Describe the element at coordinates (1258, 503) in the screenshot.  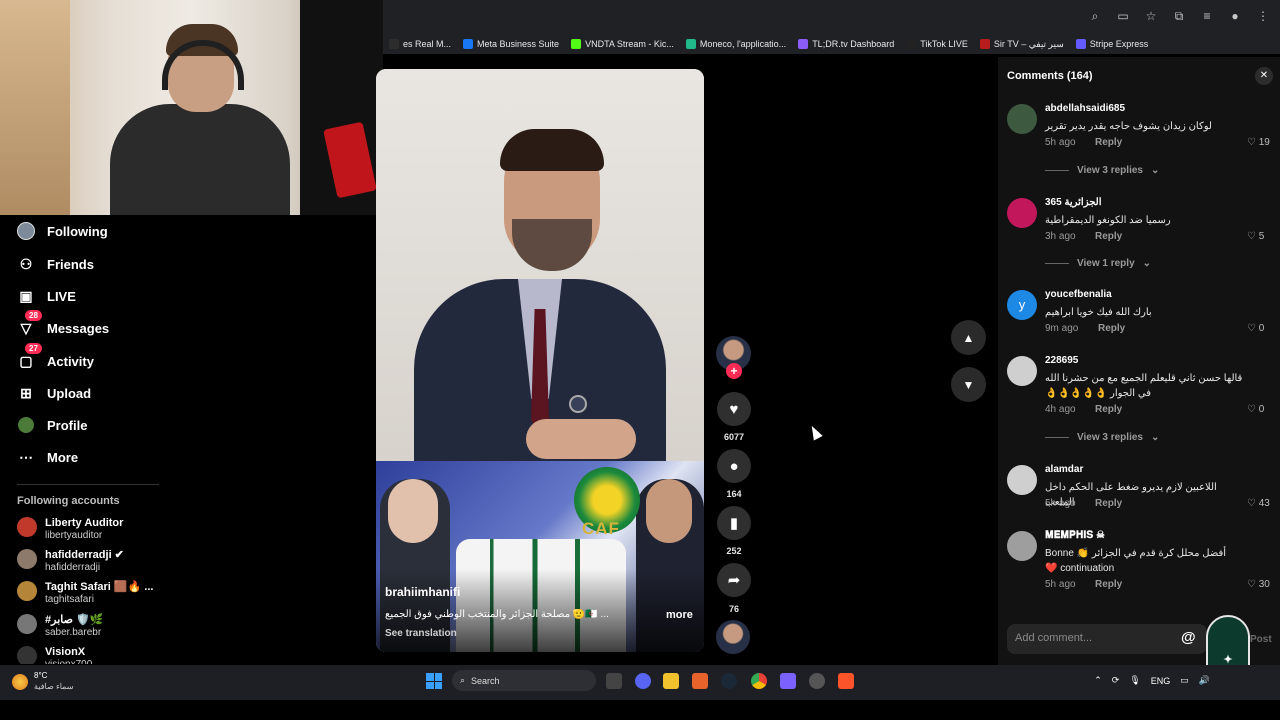
I see `comment-like: ♡ 43` at that location.